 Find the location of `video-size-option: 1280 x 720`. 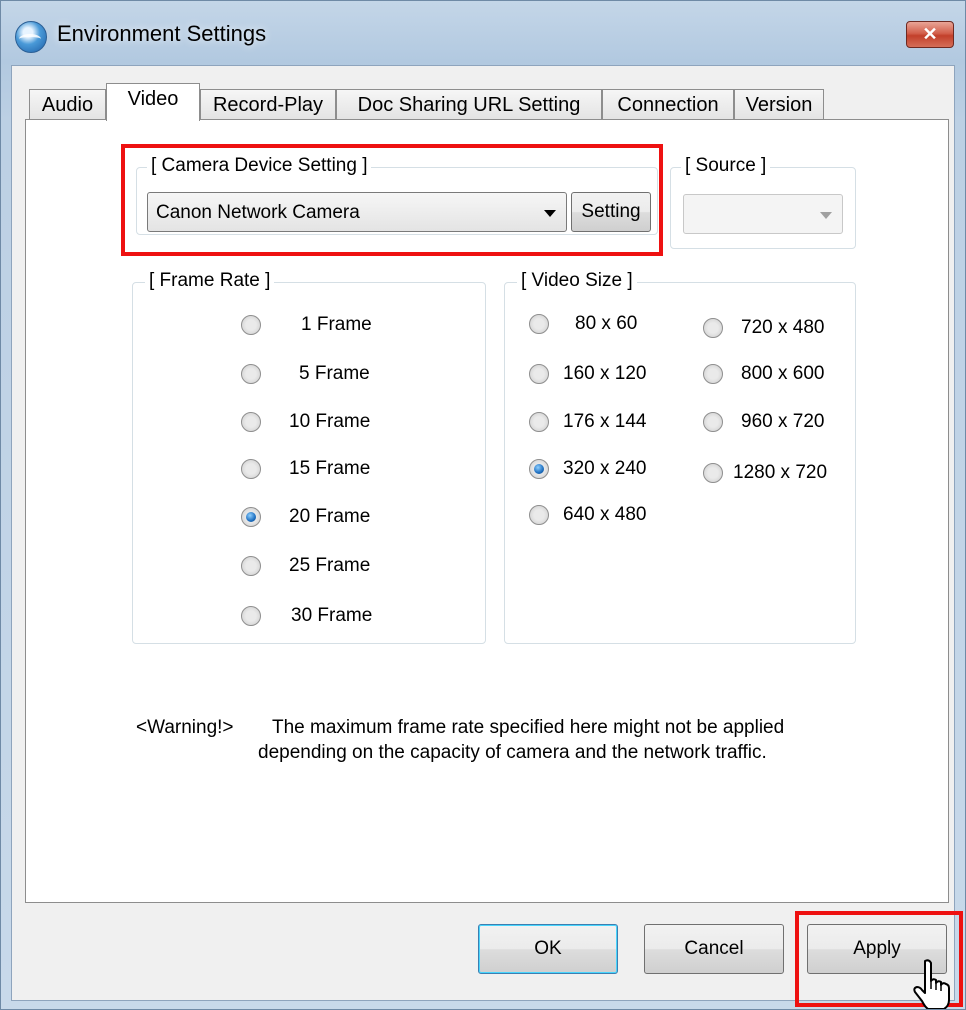

video-size-option: 1280 x 720 is located at coordinates (778, 474).